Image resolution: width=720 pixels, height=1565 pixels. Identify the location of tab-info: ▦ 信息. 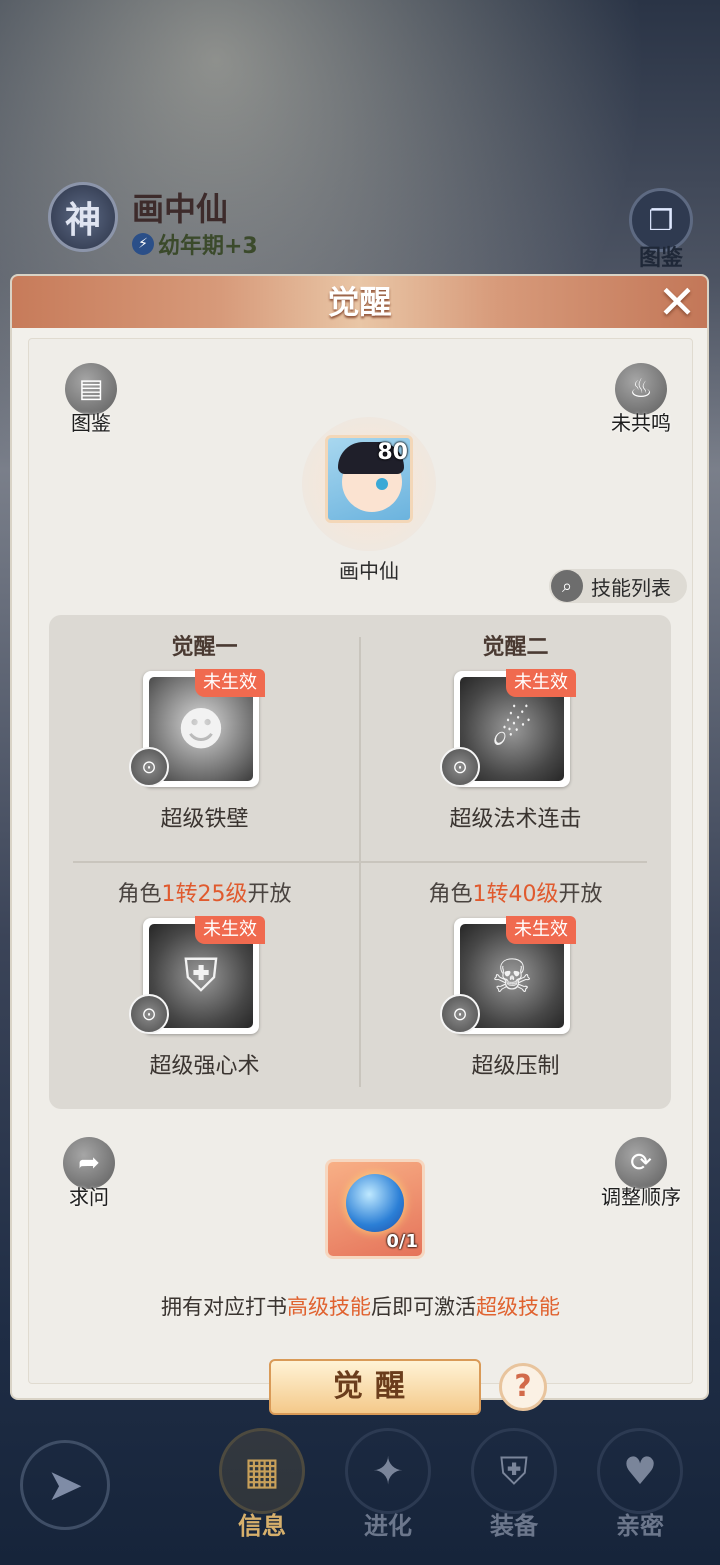
(262, 1488).